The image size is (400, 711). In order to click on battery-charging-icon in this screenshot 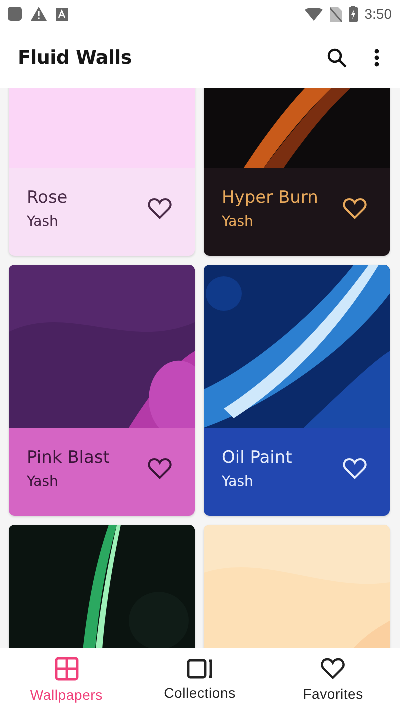, I will do `click(353, 14)`.